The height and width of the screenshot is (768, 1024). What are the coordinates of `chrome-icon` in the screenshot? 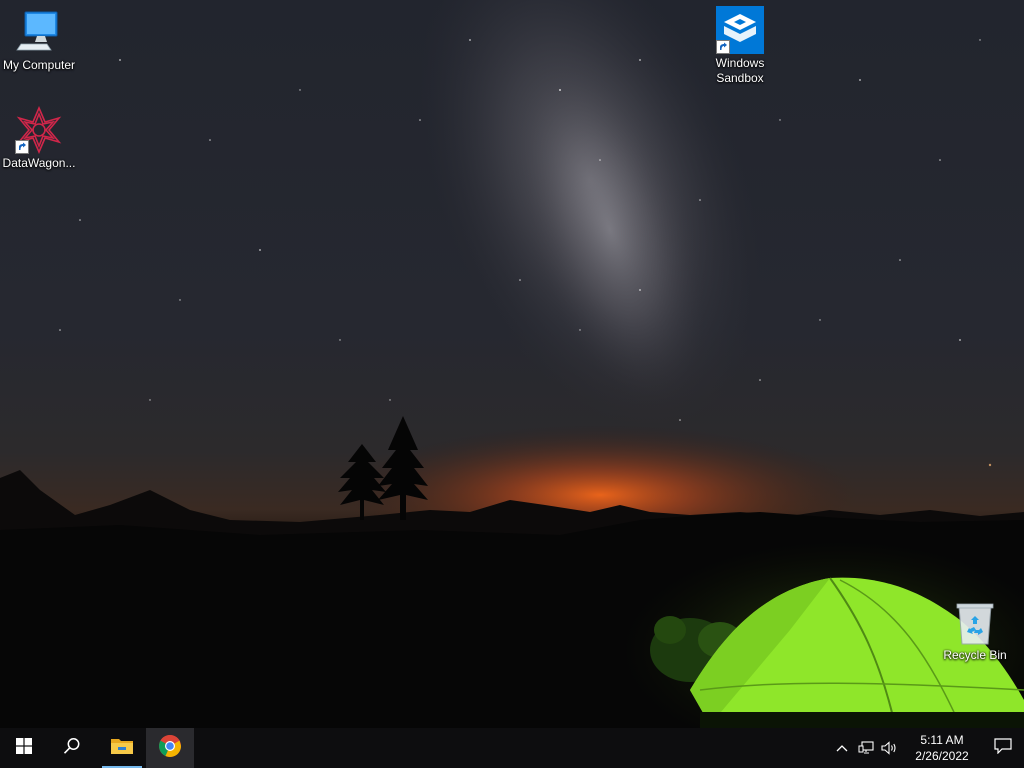 It's located at (170, 748).